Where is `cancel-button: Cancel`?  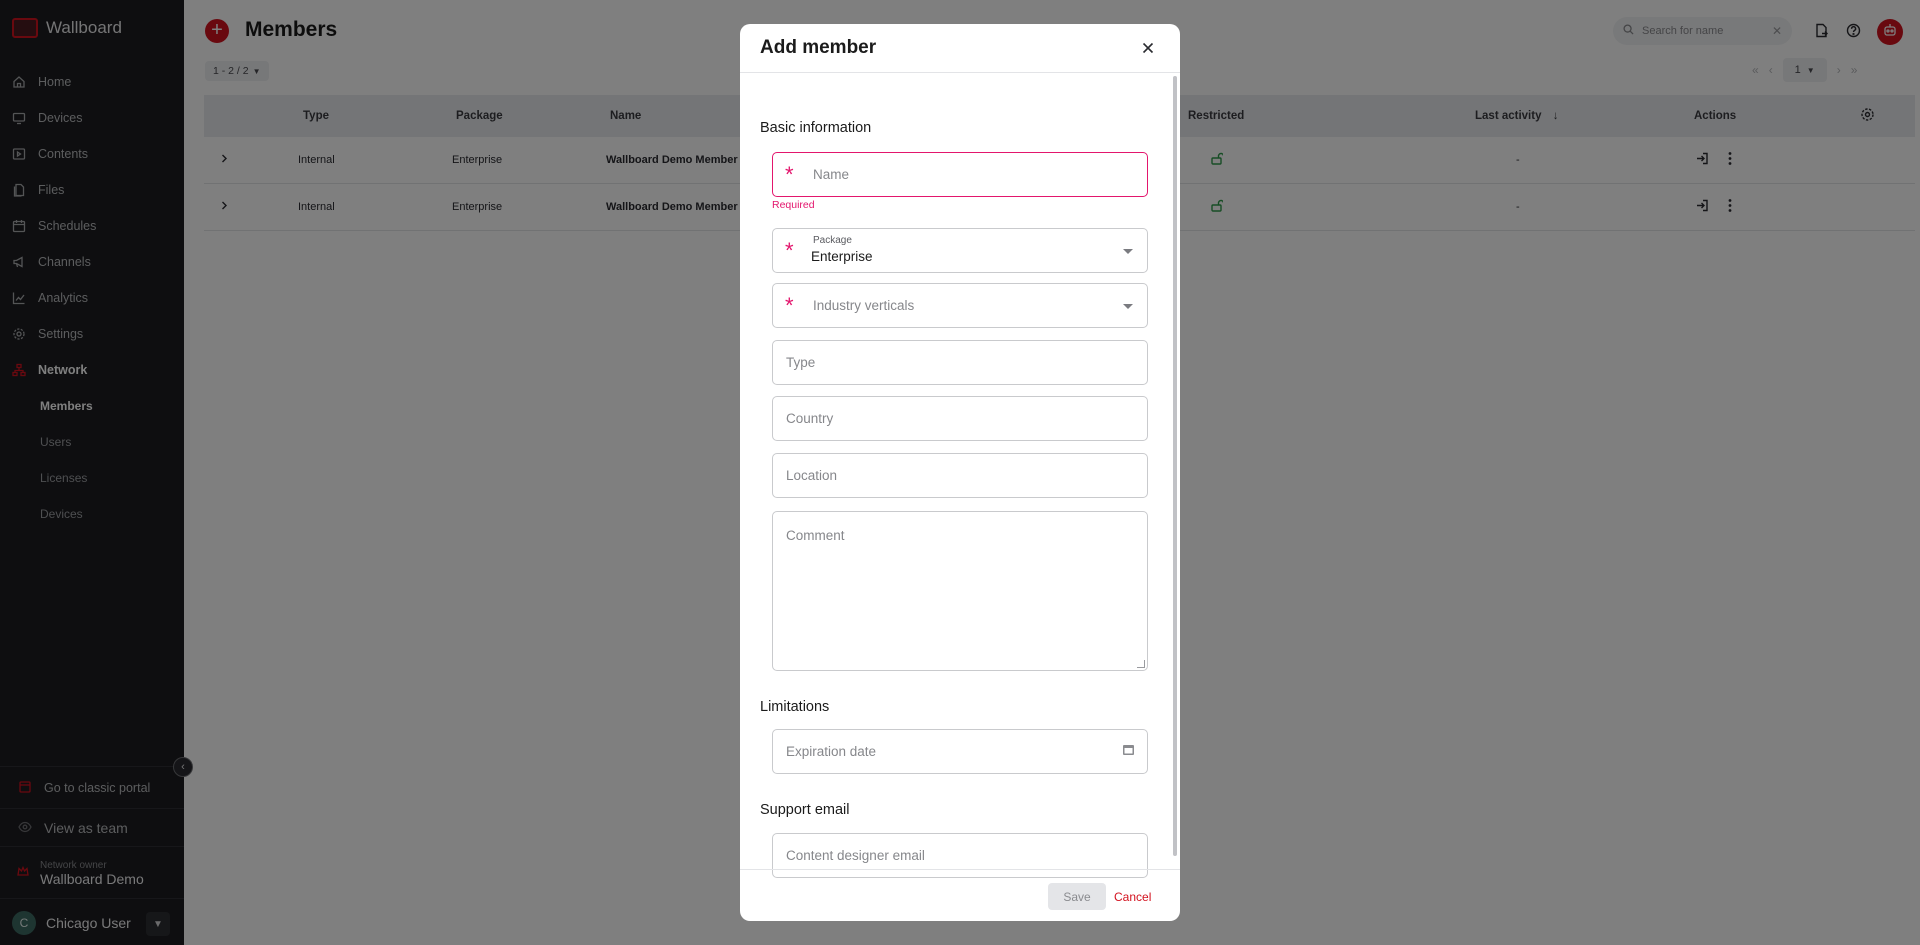 cancel-button: Cancel is located at coordinates (1132, 896).